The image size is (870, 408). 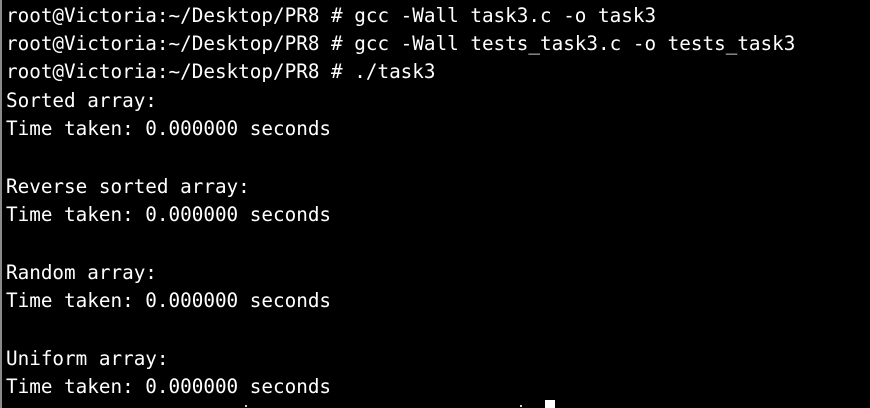 I want to click on terminal-line-output: Random array:, so click(x=81, y=272).